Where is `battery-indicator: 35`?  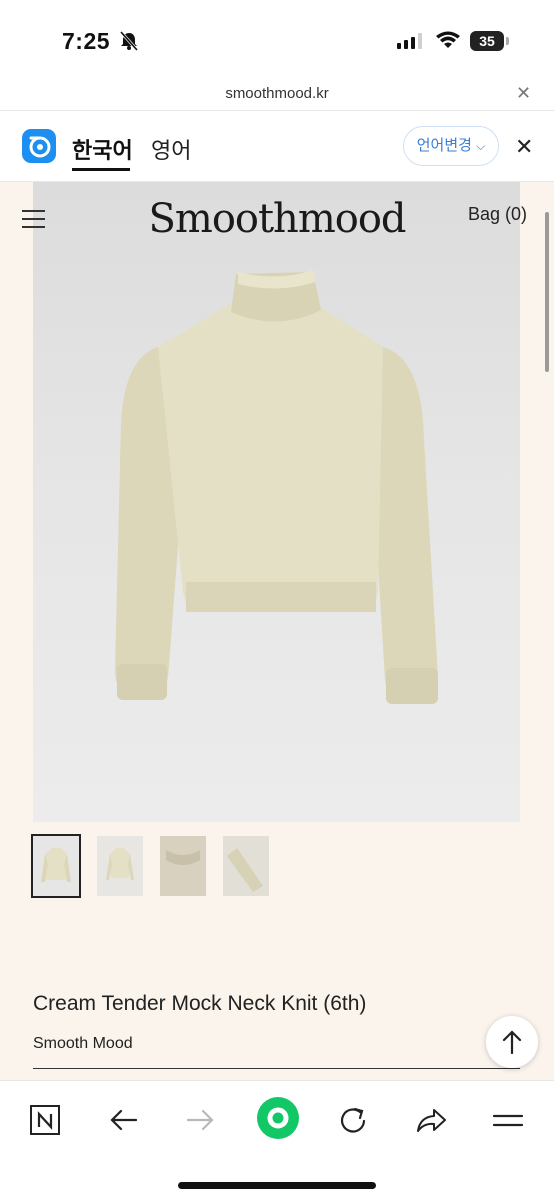
battery-indicator: 35 is located at coordinates (487, 41).